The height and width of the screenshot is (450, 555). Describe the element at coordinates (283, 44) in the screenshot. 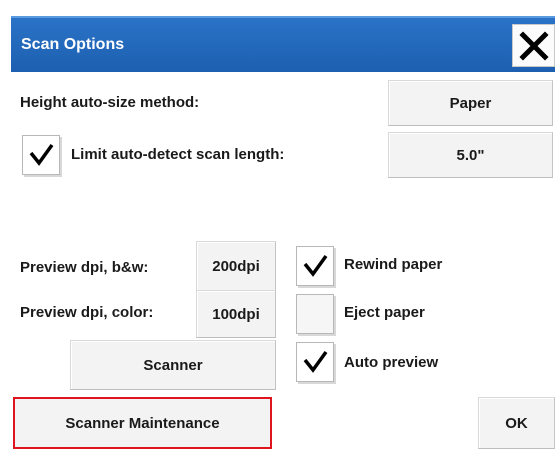

I see `title-bar: Scan Options` at that location.